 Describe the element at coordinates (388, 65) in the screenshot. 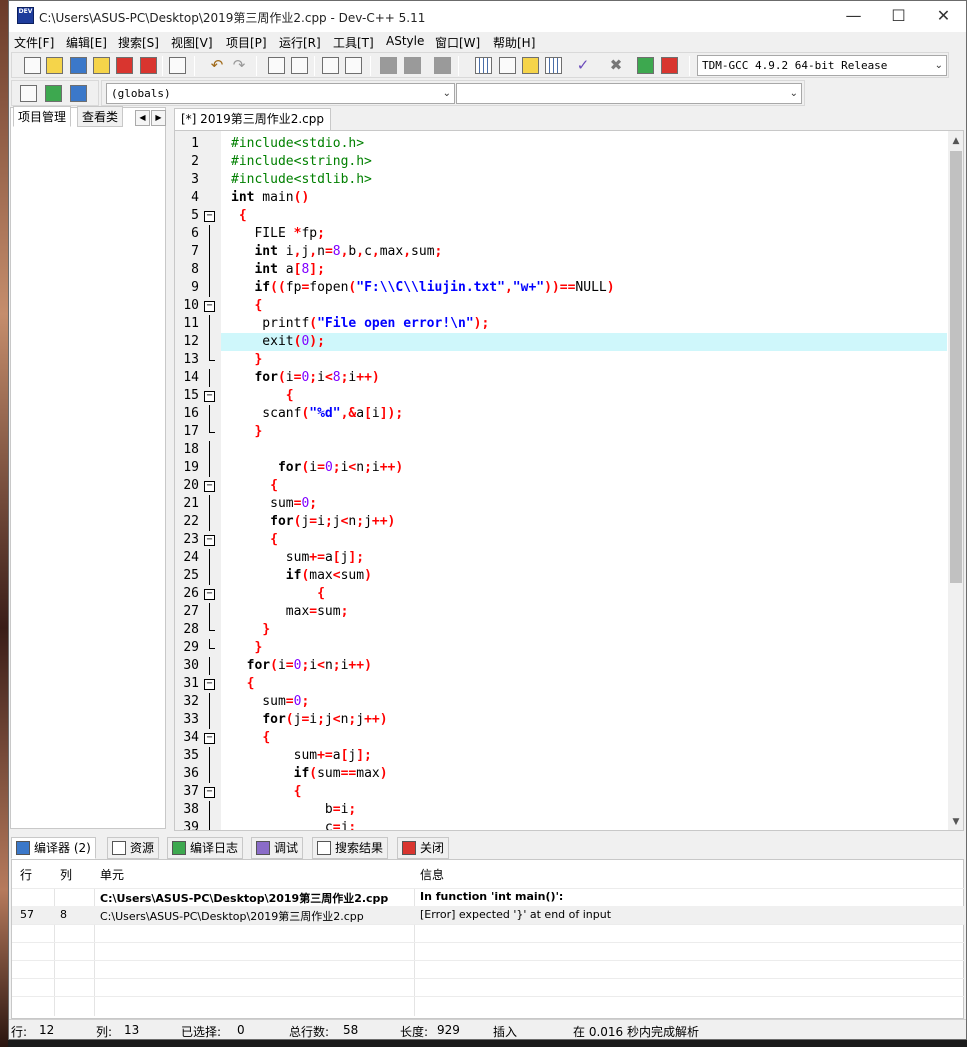

I see `add-to-project-icon` at that location.